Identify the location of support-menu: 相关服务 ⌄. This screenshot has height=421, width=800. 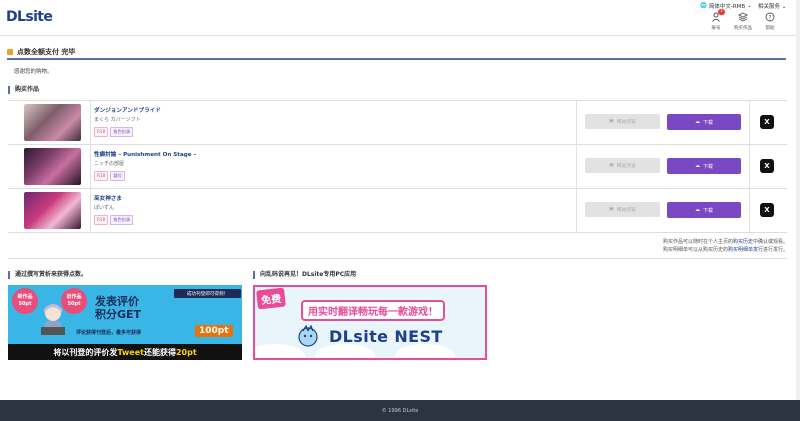
(772, 6).